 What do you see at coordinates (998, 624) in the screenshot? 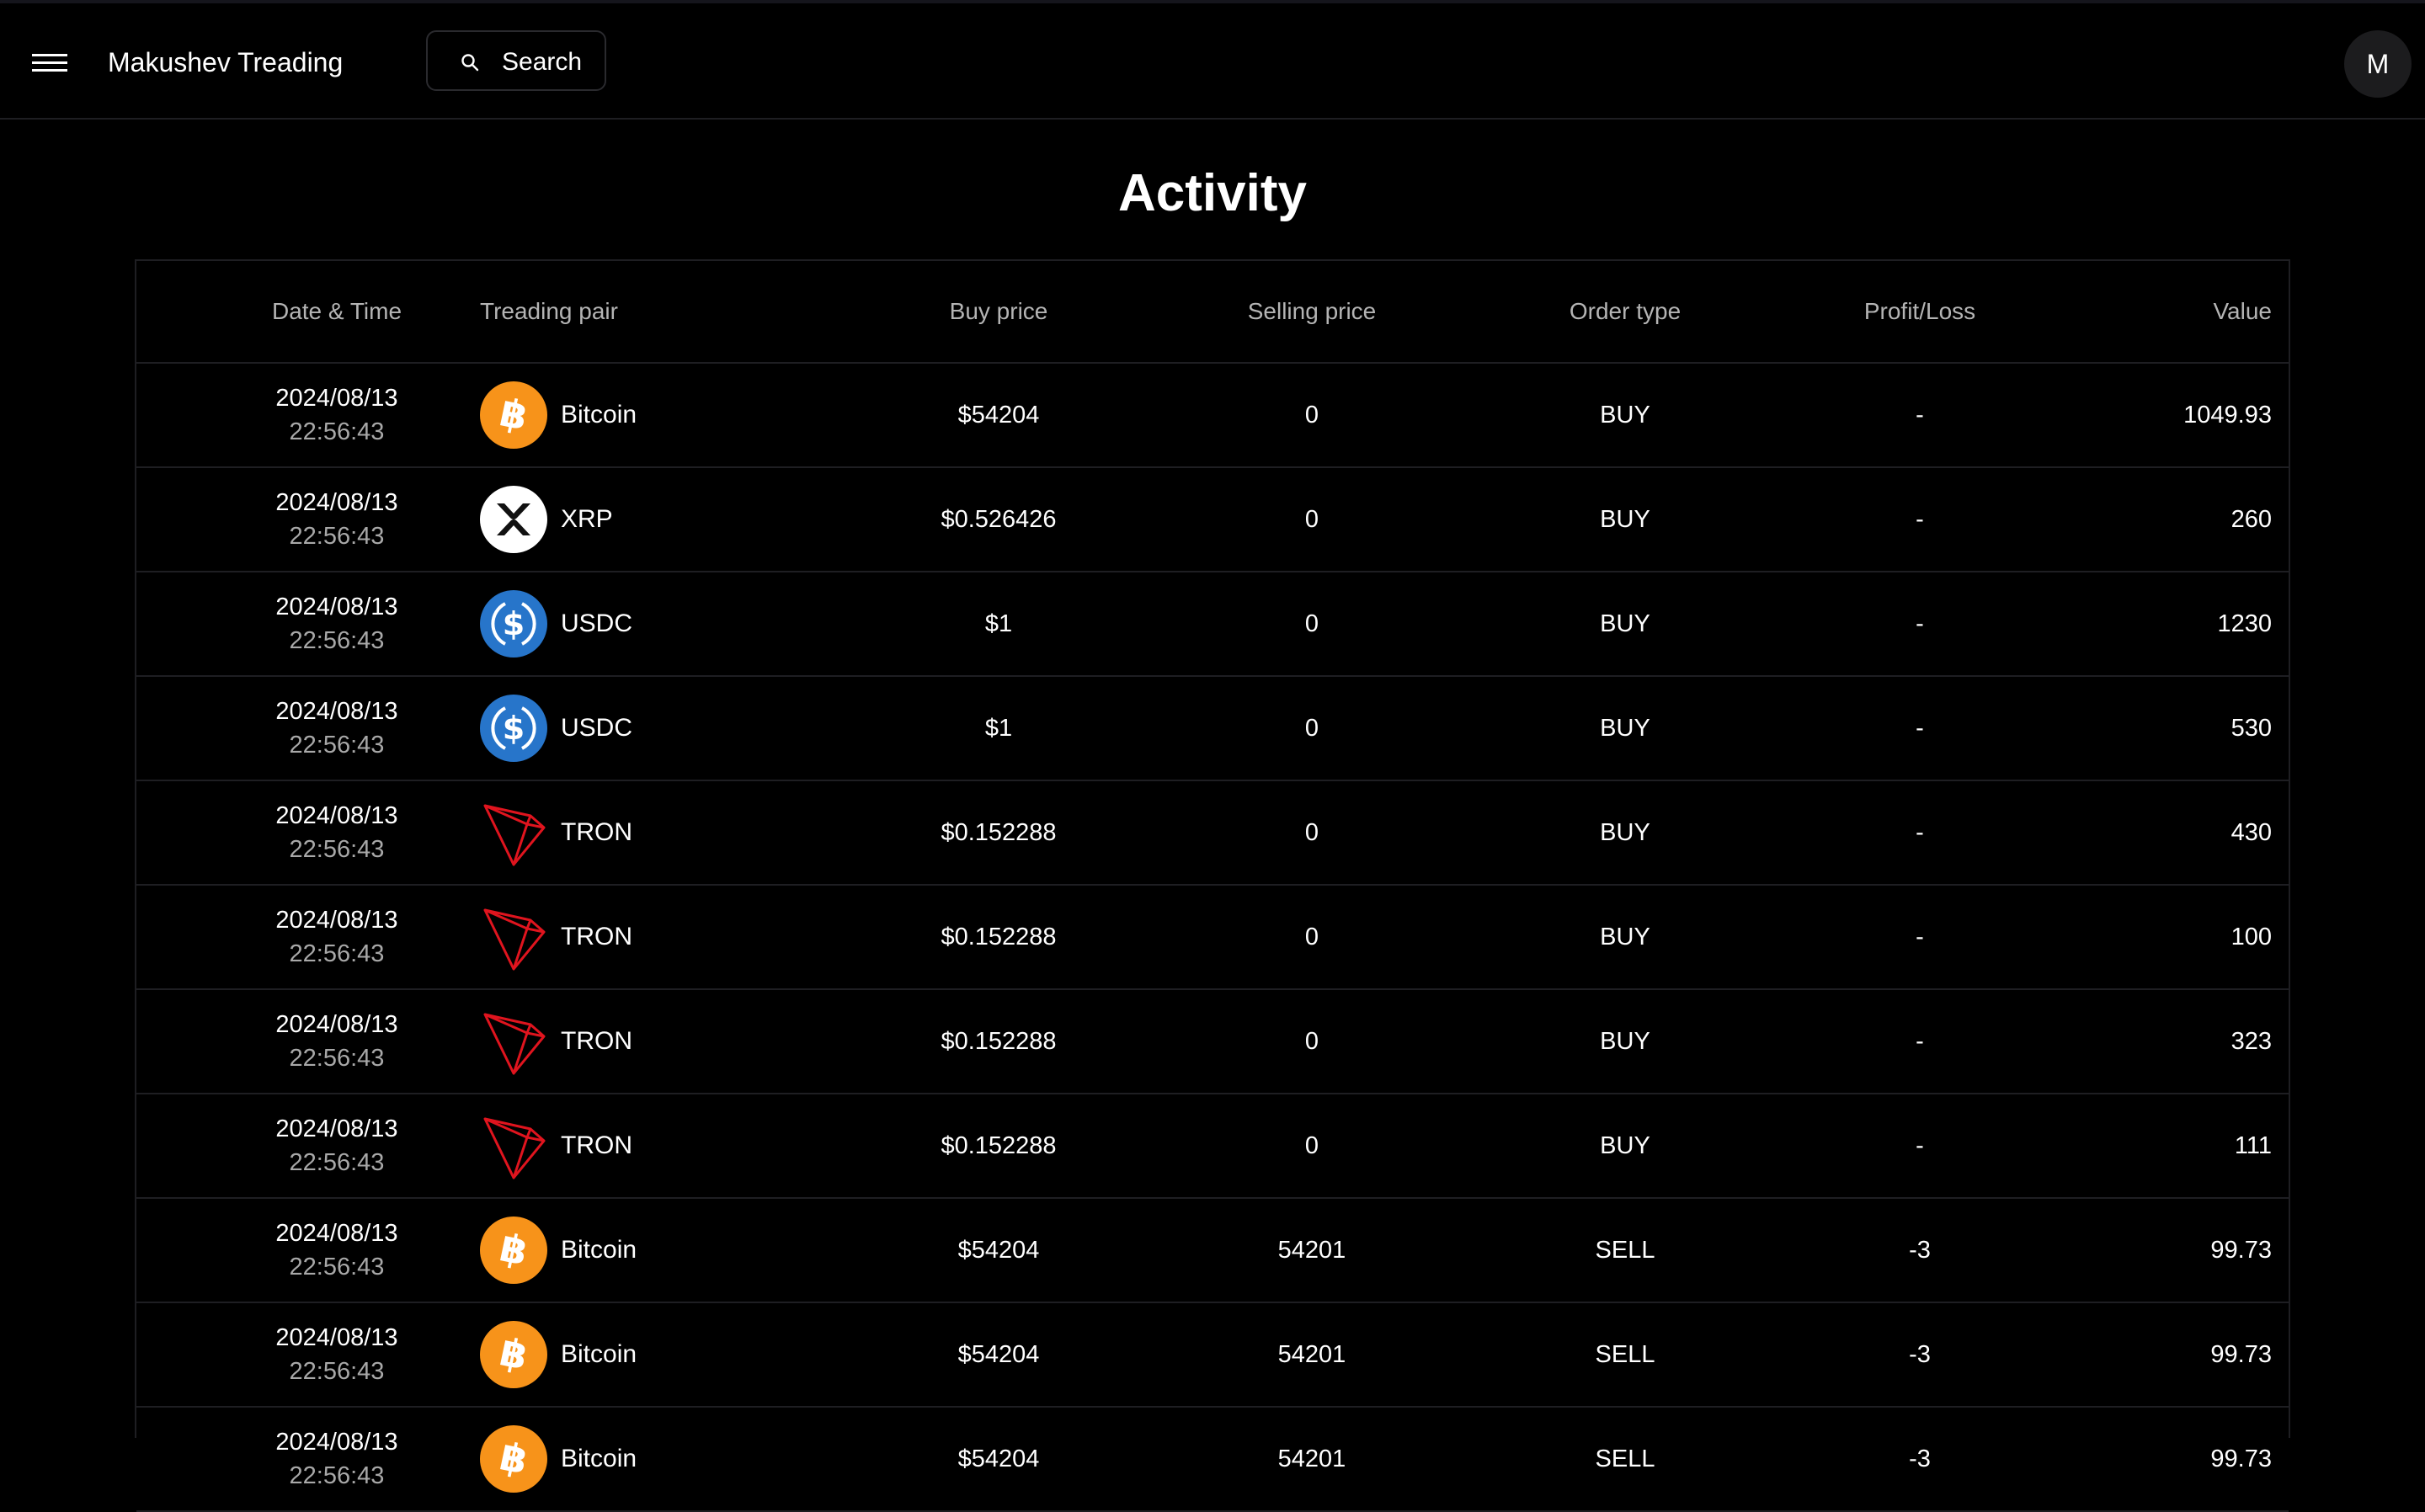
I see `buy-price-cell: $1` at bounding box center [998, 624].